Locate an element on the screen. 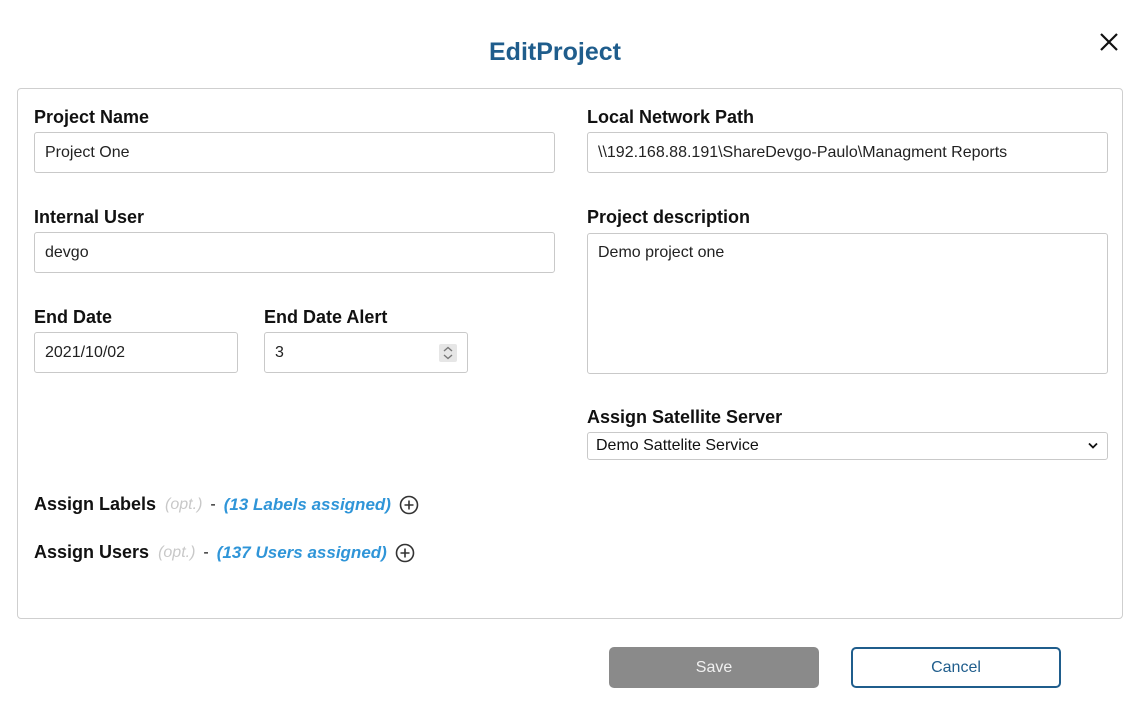  close-icon is located at coordinates (1109, 42).